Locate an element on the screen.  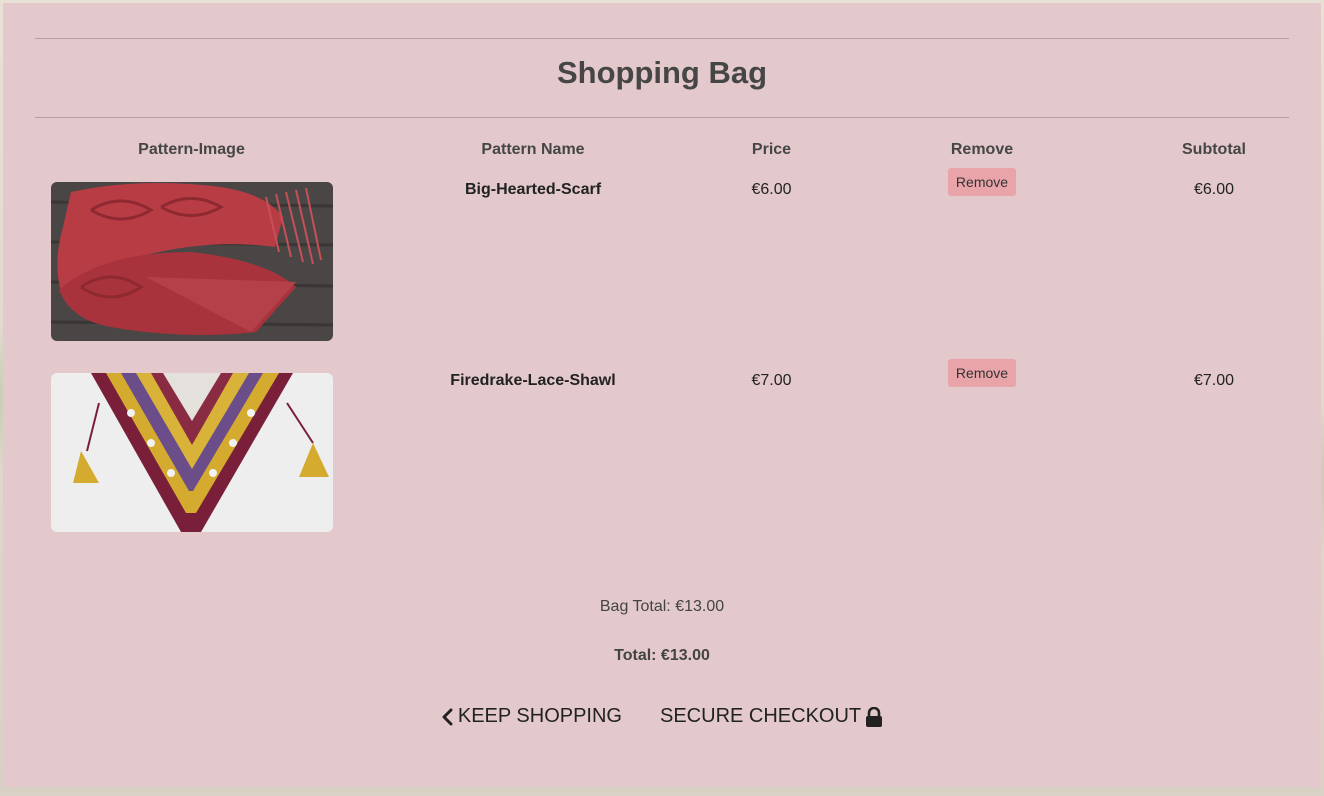
subtotal: €7.00 is located at coordinates (1214, 380).